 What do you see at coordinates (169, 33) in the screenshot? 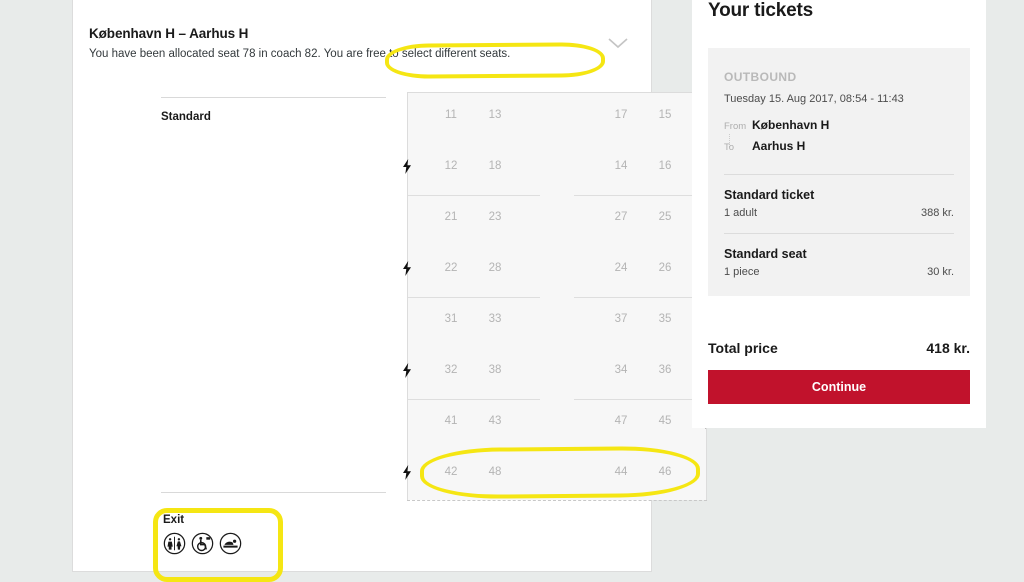
I see `page-title: København H – Aarhus H` at bounding box center [169, 33].